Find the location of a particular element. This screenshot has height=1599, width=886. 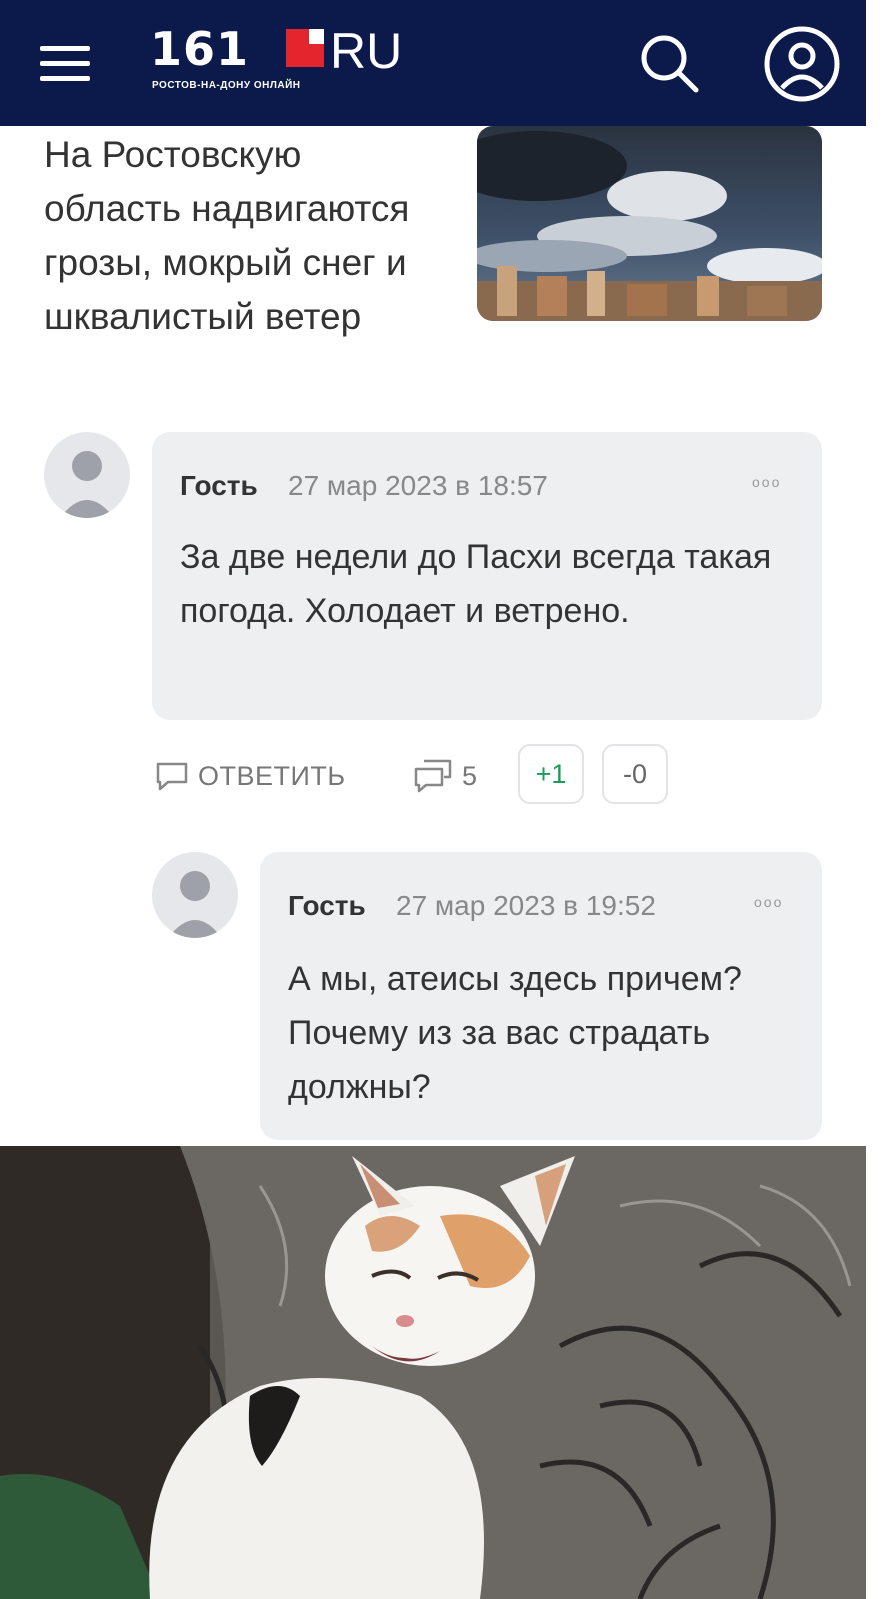

upvote-button: +1 is located at coordinates (551, 774).